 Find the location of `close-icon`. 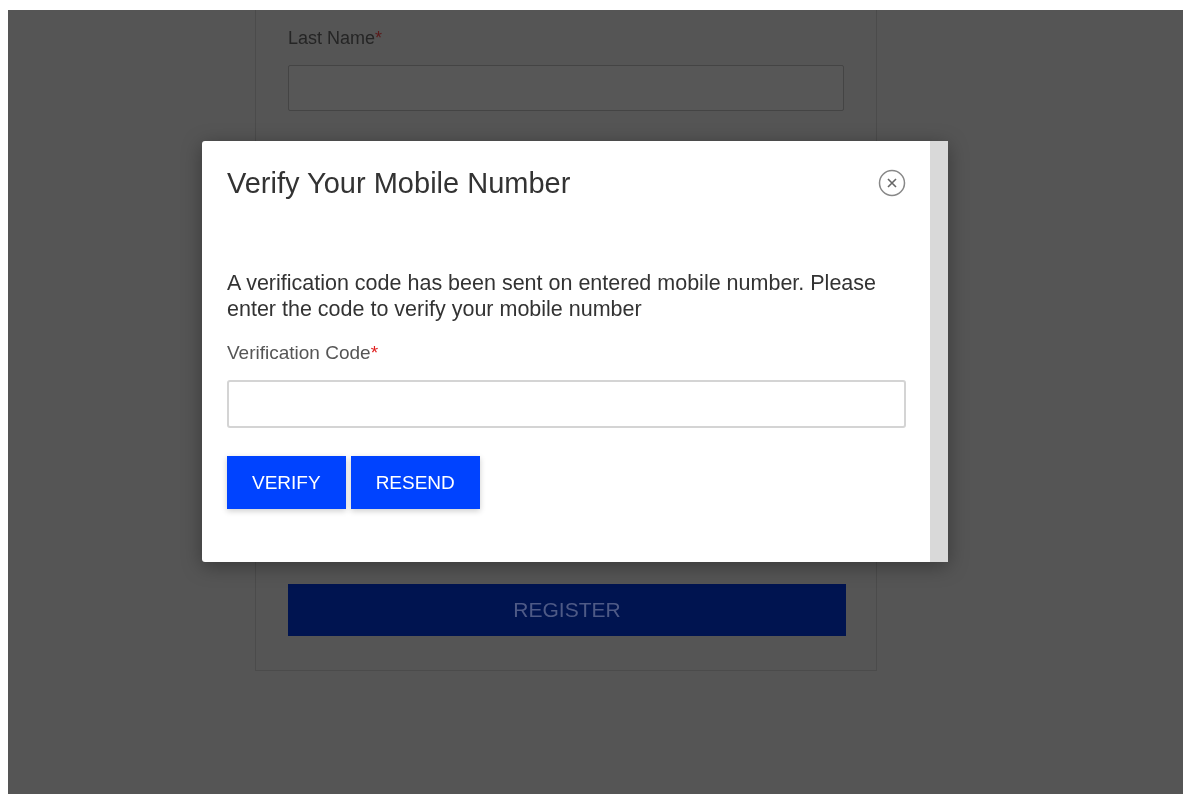

close-icon is located at coordinates (892, 183).